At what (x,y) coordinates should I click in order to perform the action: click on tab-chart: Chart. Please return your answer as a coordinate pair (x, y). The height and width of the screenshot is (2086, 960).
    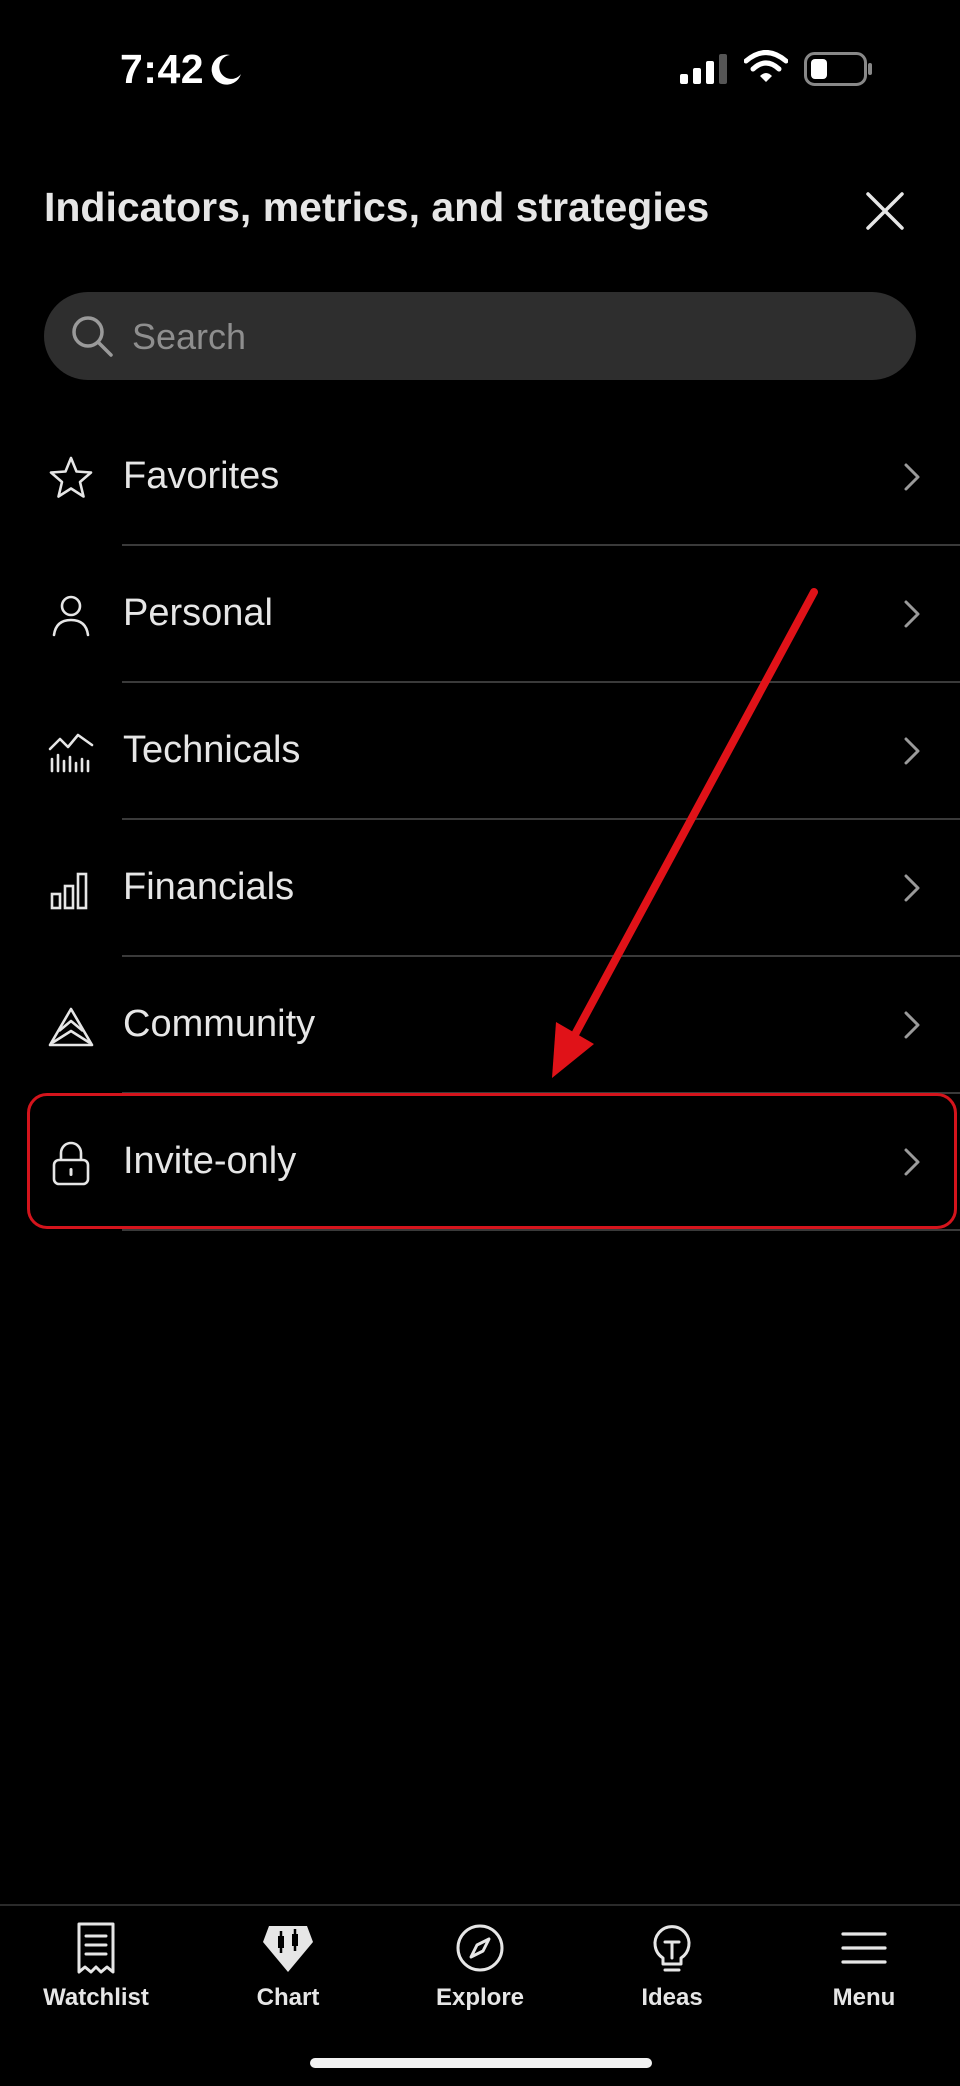
    Looking at the image, I should click on (288, 1975).